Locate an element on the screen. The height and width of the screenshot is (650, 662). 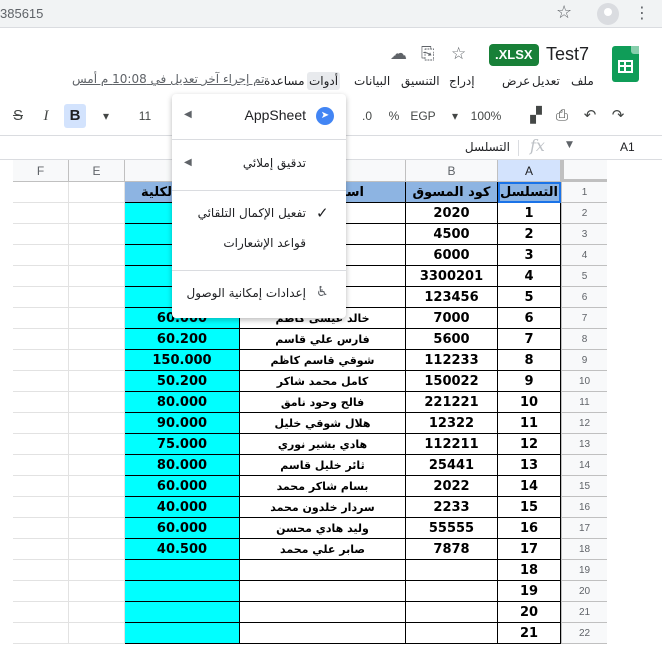
serial-cell: 3 is located at coordinates (529, 255).